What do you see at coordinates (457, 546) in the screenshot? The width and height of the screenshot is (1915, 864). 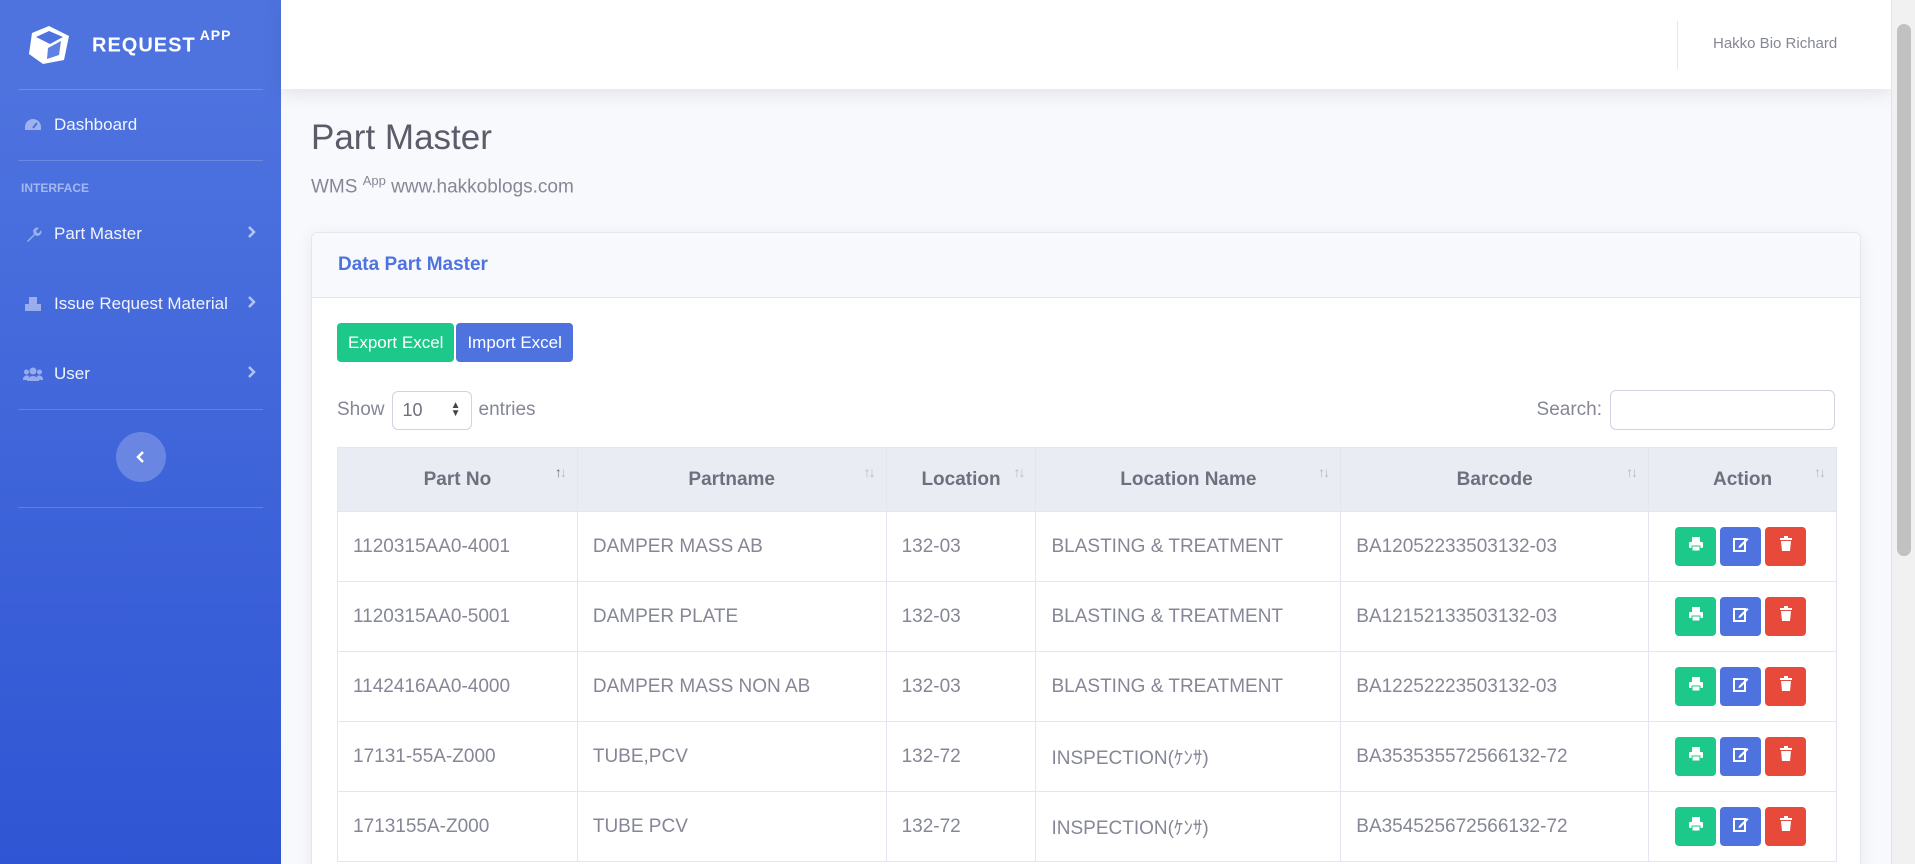 I see `cell-part-no: 1120315AA0-4001` at bounding box center [457, 546].